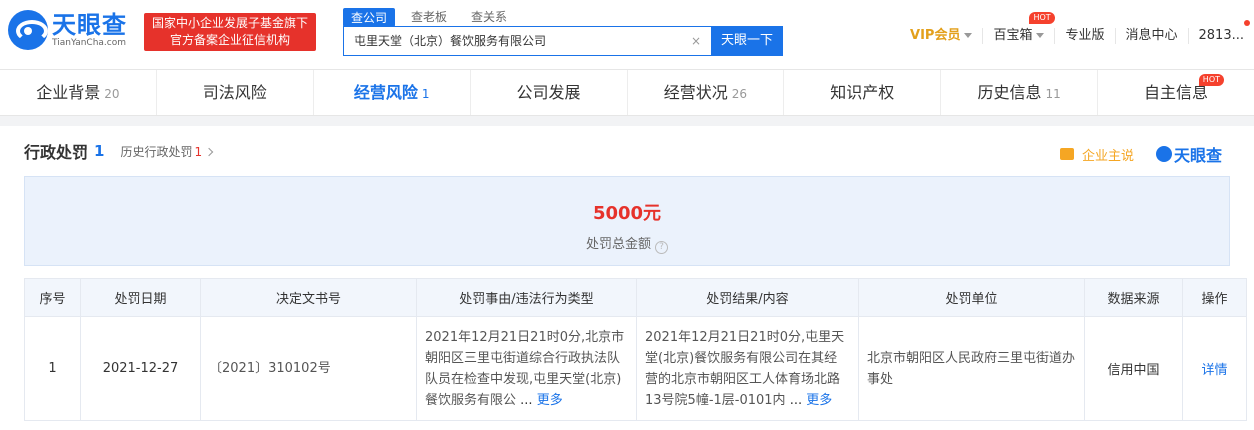 Image resolution: width=1254 pixels, height=430 pixels. I want to click on notification-dot, so click(1247, 23).